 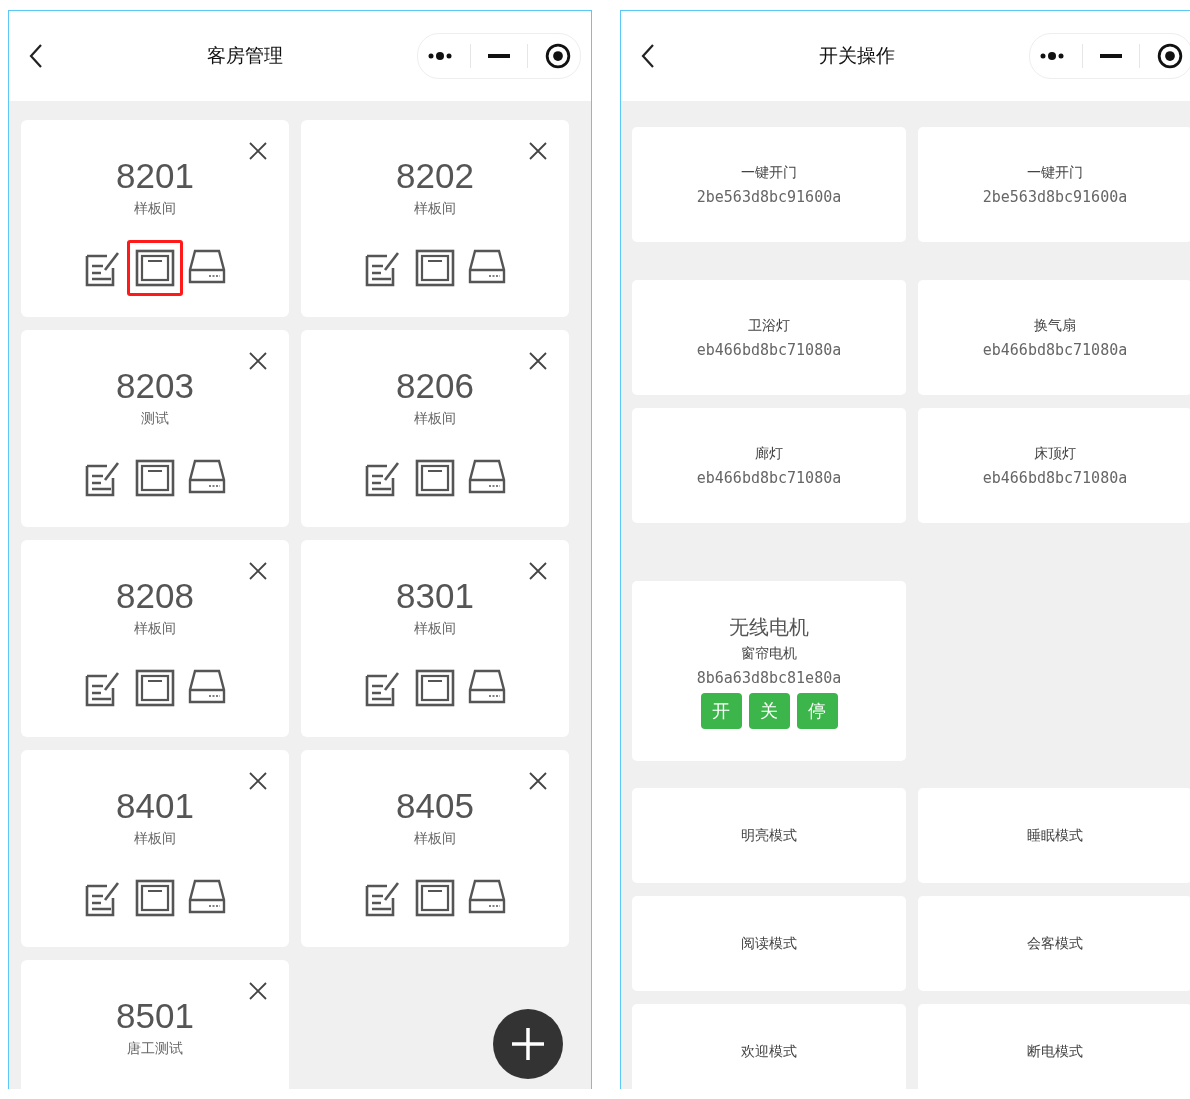 I want to click on scene-card: 欢迎模式, so click(x=769, y=1046).